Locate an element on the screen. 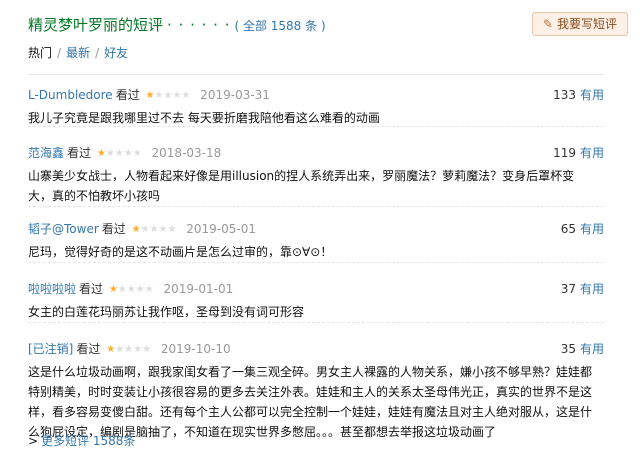 The width and height of the screenshot is (640, 458). more-comments-label: 更多短评 1588条 is located at coordinates (88, 441).